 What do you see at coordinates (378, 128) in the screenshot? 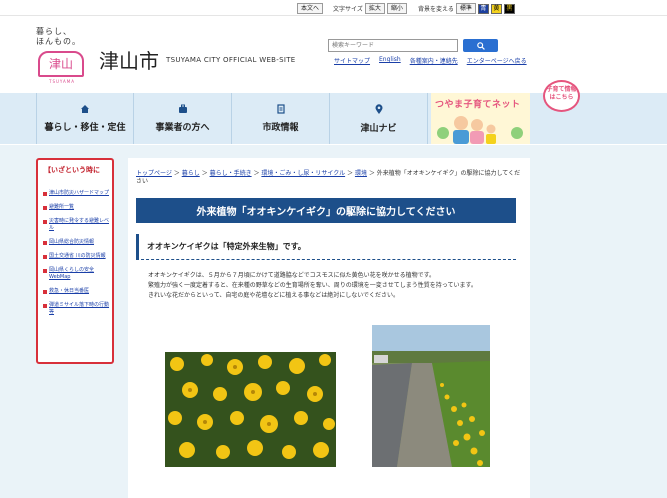
I see `nav-label-navi: 津山ナビ` at bounding box center [378, 128].